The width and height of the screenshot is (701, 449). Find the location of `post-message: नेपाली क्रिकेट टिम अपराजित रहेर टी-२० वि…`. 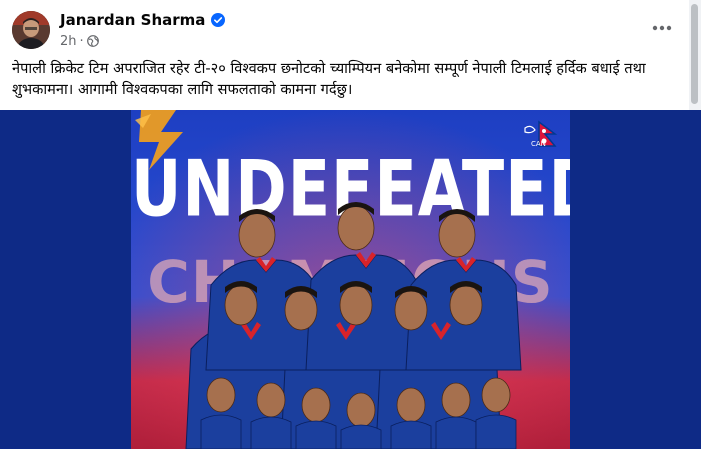

post-message: नेपाली क्रिकेट टिम अपराजित रहेर टी-२० वि… is located at coordinates (331, 79).